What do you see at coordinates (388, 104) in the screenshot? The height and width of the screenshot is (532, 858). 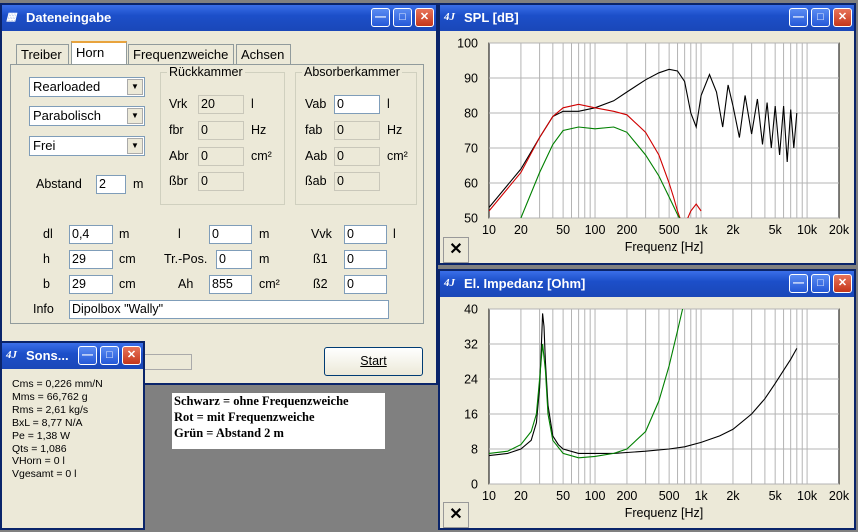 I see `vab-unit: l` at bounding box center [388, 104].